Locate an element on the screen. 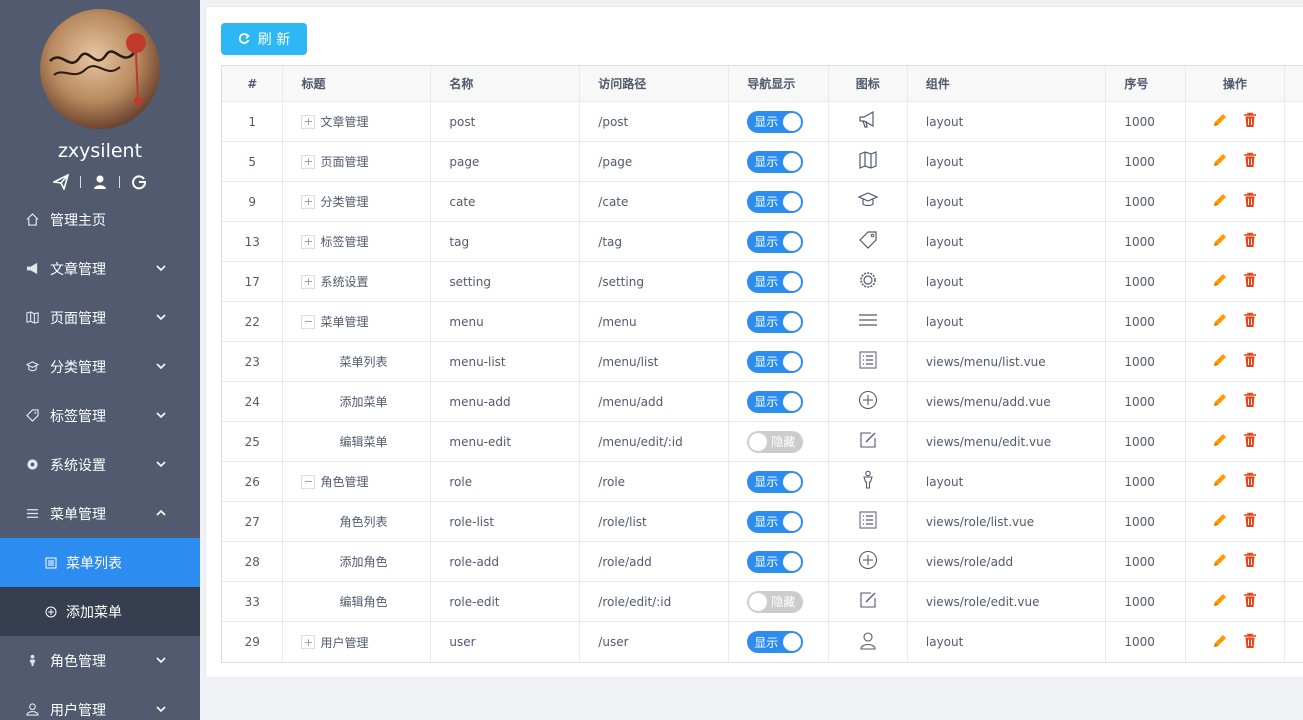 This screenshot has width=1303, height=720. cell-path: /role is located at coordinates (655, 481).